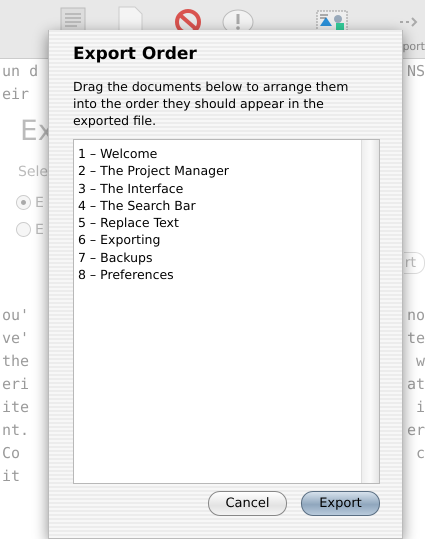 This screenshot has width=425, height=539. What do you see at coordinates (131, 188) in the screenshot?
I see `document-item: 3 – The Interface` at bounding box center [131, 188].